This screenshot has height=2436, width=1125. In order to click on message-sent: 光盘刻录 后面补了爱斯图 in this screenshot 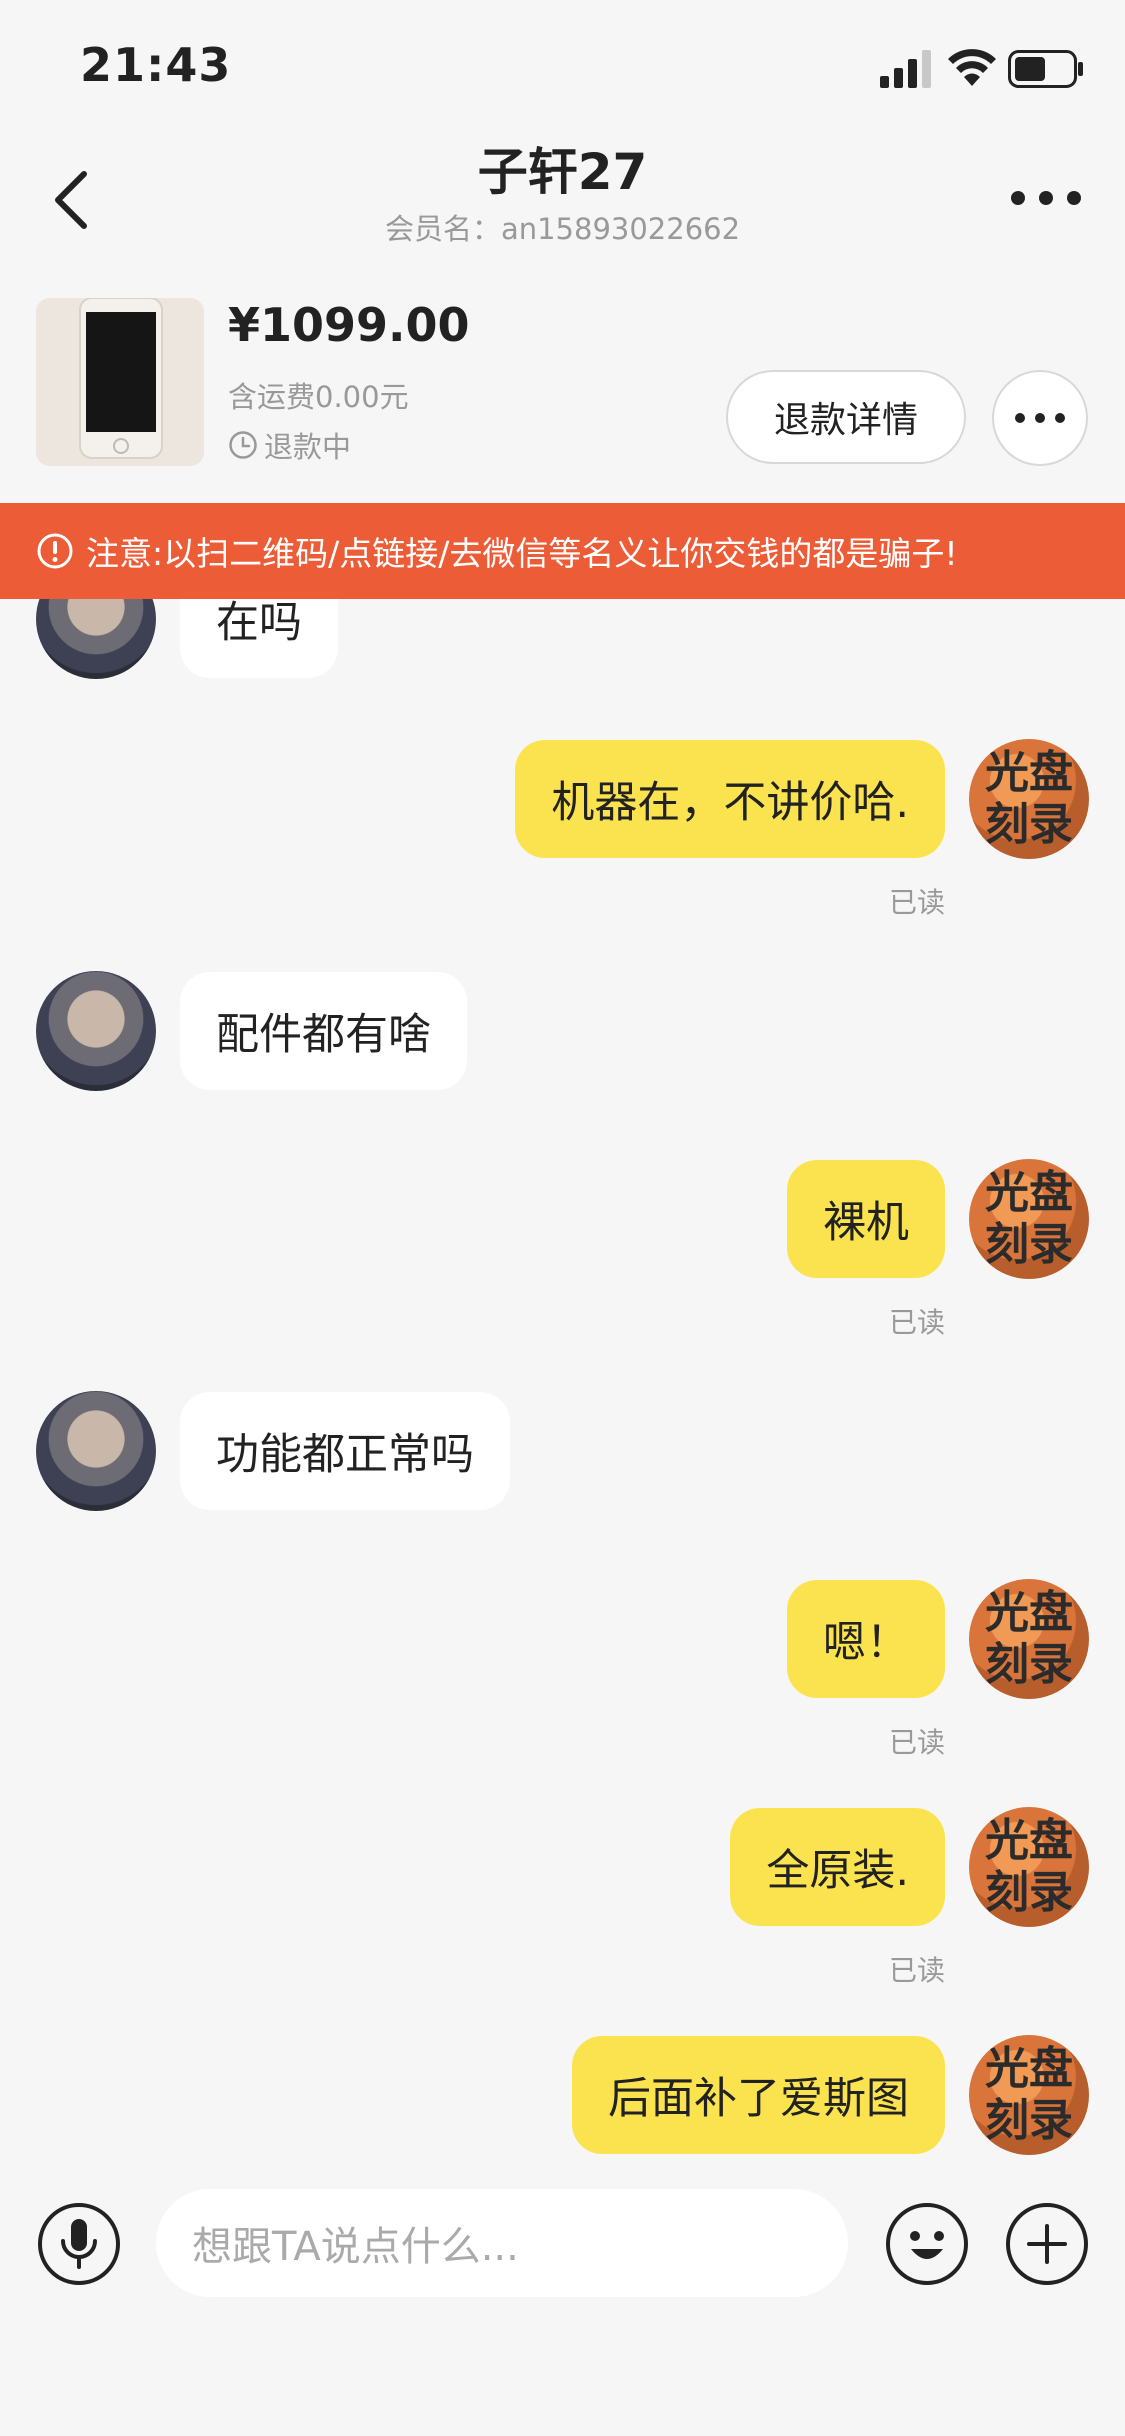, I will do `click(562, 2095)`.